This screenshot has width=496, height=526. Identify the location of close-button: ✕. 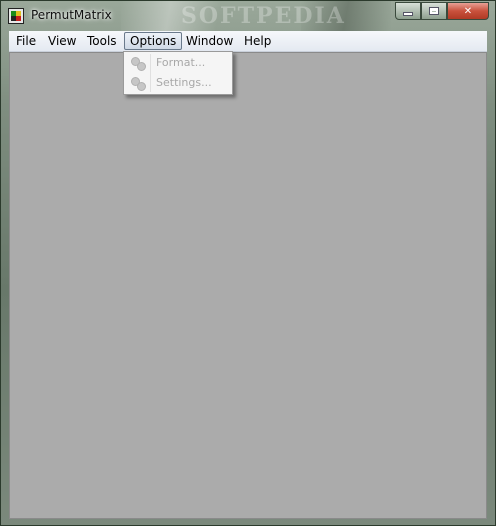
(468, 11).